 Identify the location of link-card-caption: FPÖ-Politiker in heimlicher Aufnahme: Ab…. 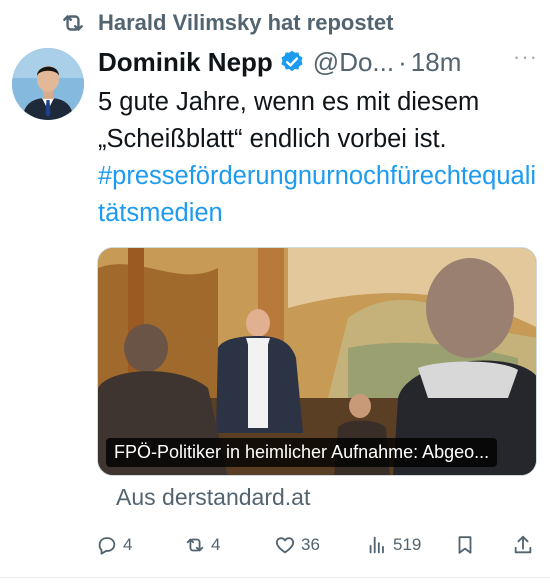
(302, 452).